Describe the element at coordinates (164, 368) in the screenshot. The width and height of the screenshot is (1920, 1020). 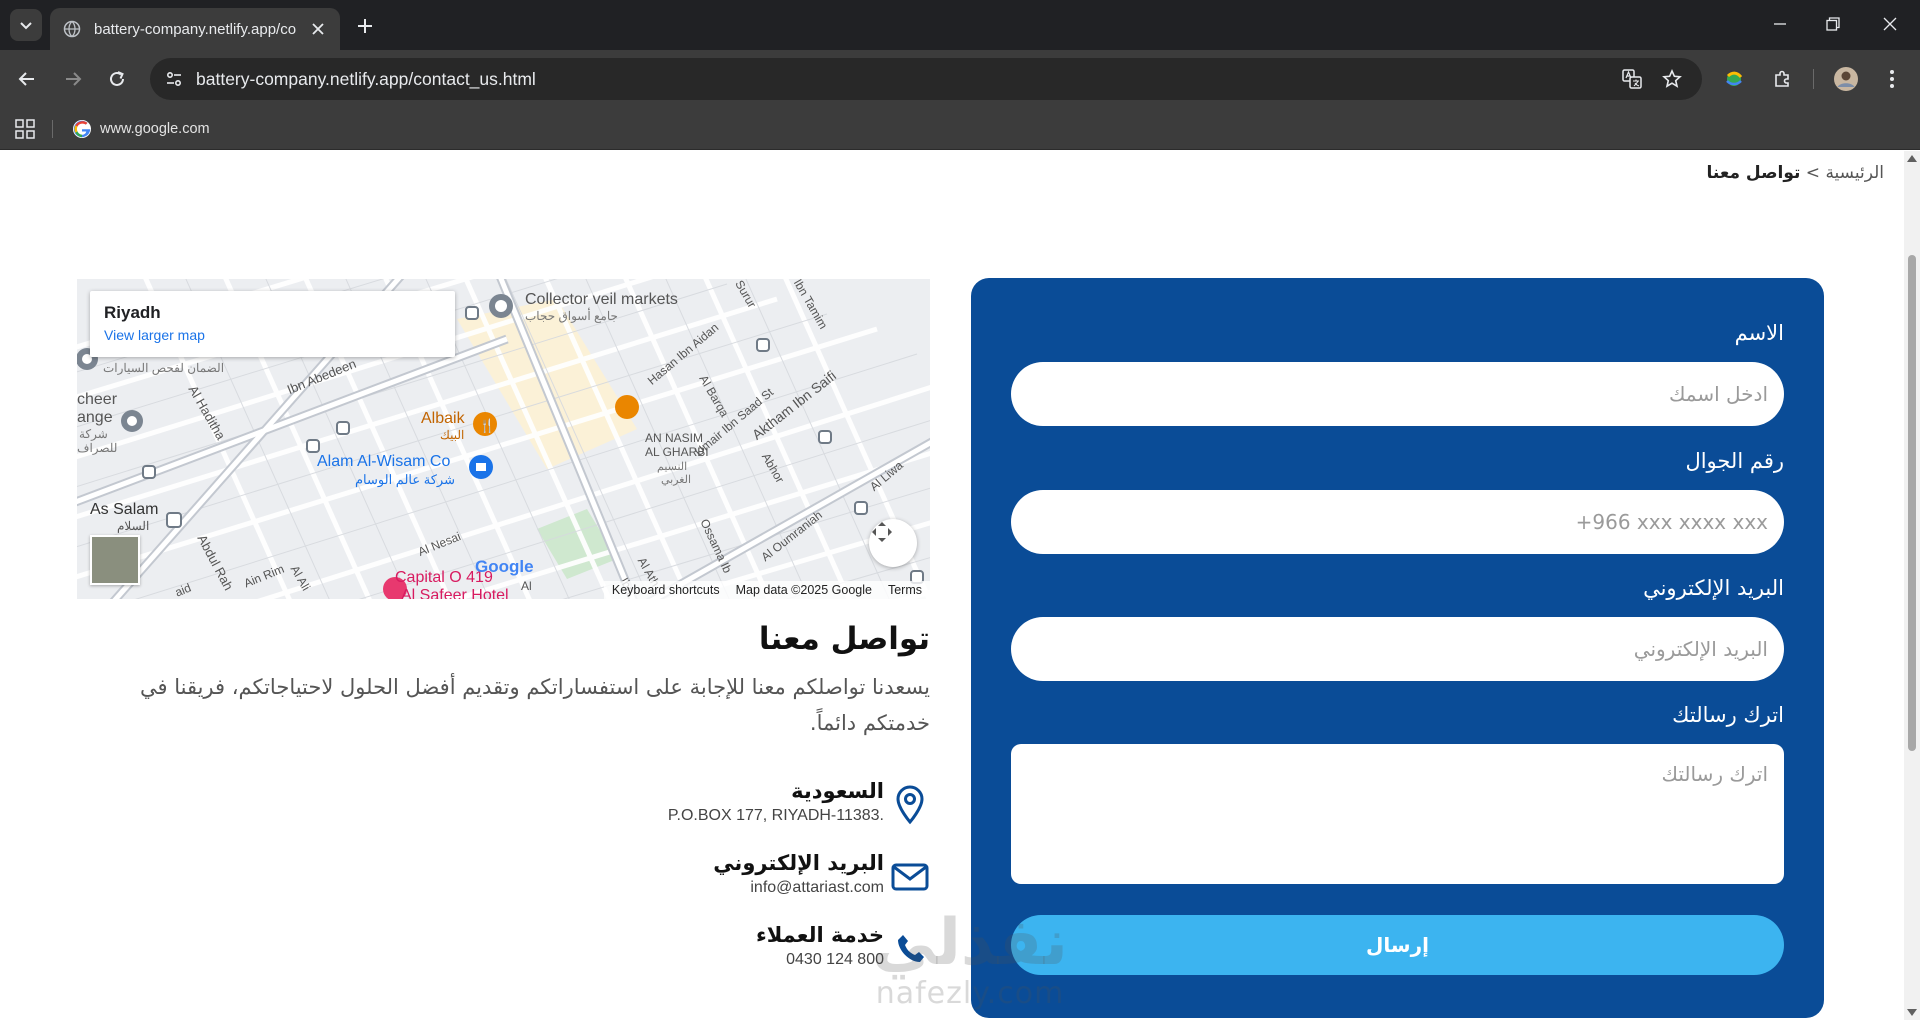
I see `map-label-daman: الضمان لفحص السيارات` at that location.